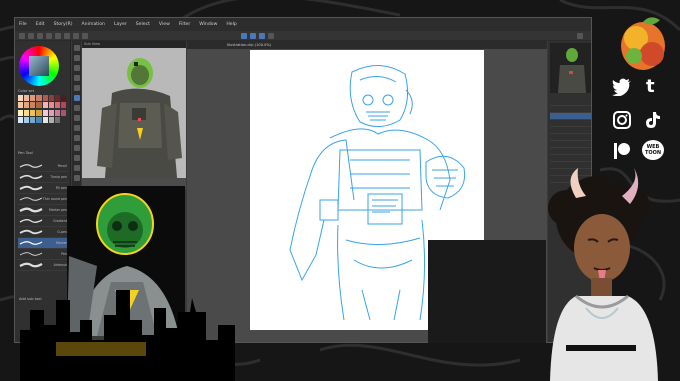 This screenshot has width=680, height=381. What do you see at coordinates (40, 24) in the screenshot?
I see `menu-edit: Edit` at bounding box center [40, 24].